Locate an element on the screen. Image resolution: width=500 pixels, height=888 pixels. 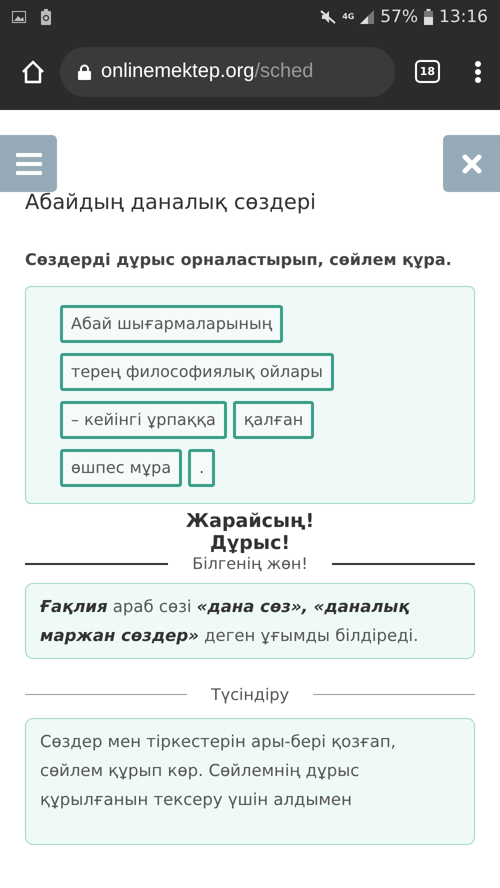
word-tile: – кейінгі ұрпаққа is located at coordinates (143, 420).